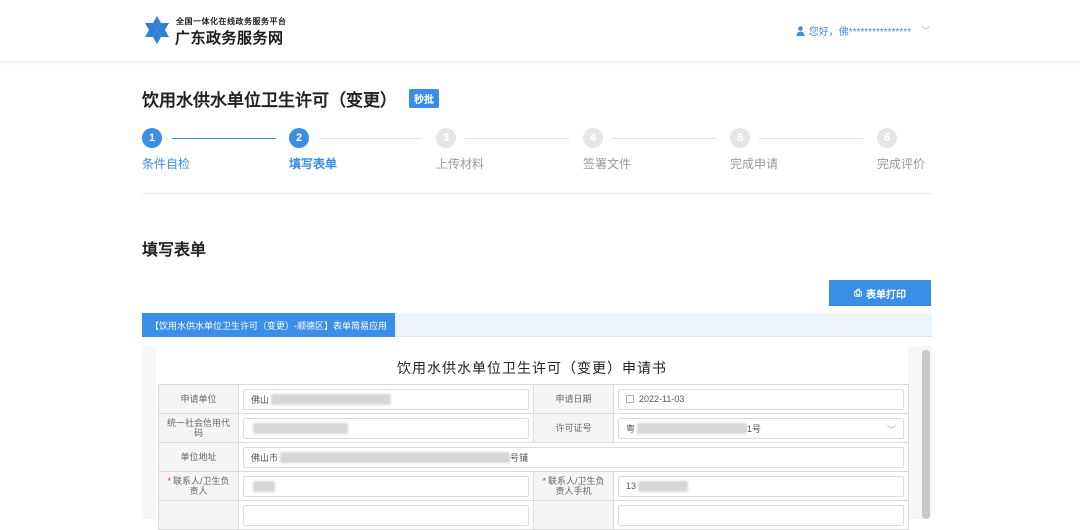 The image size is (1080, 530). What do you see at coordinates (299, 138) in the screenshot?
I see `step-number: 2` at bounding box center [299, 138].